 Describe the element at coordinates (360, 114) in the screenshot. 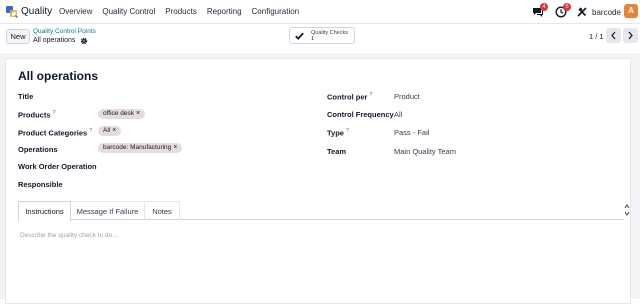

I see `label-control-frequency: Control Frequency` at that location.